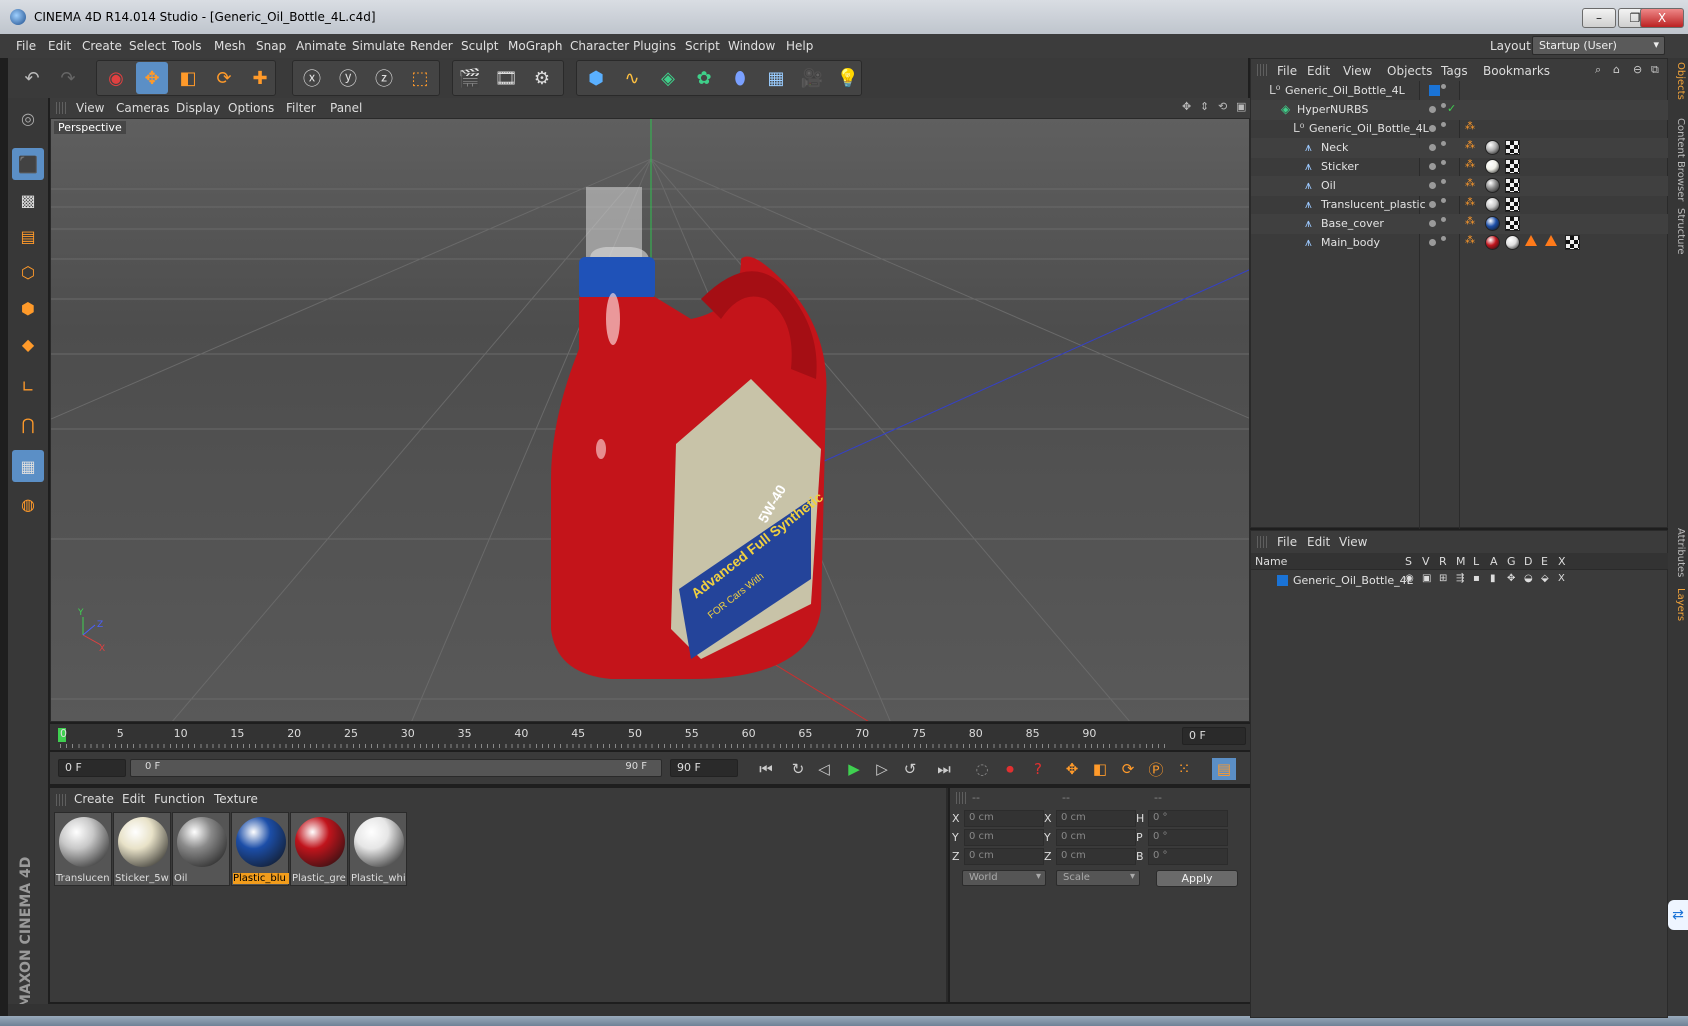 The image size is (1688, 1026). Describe the element at coordinates (654, 46) in the screenshot. I see `menu-plugins: Plugins` at that location.